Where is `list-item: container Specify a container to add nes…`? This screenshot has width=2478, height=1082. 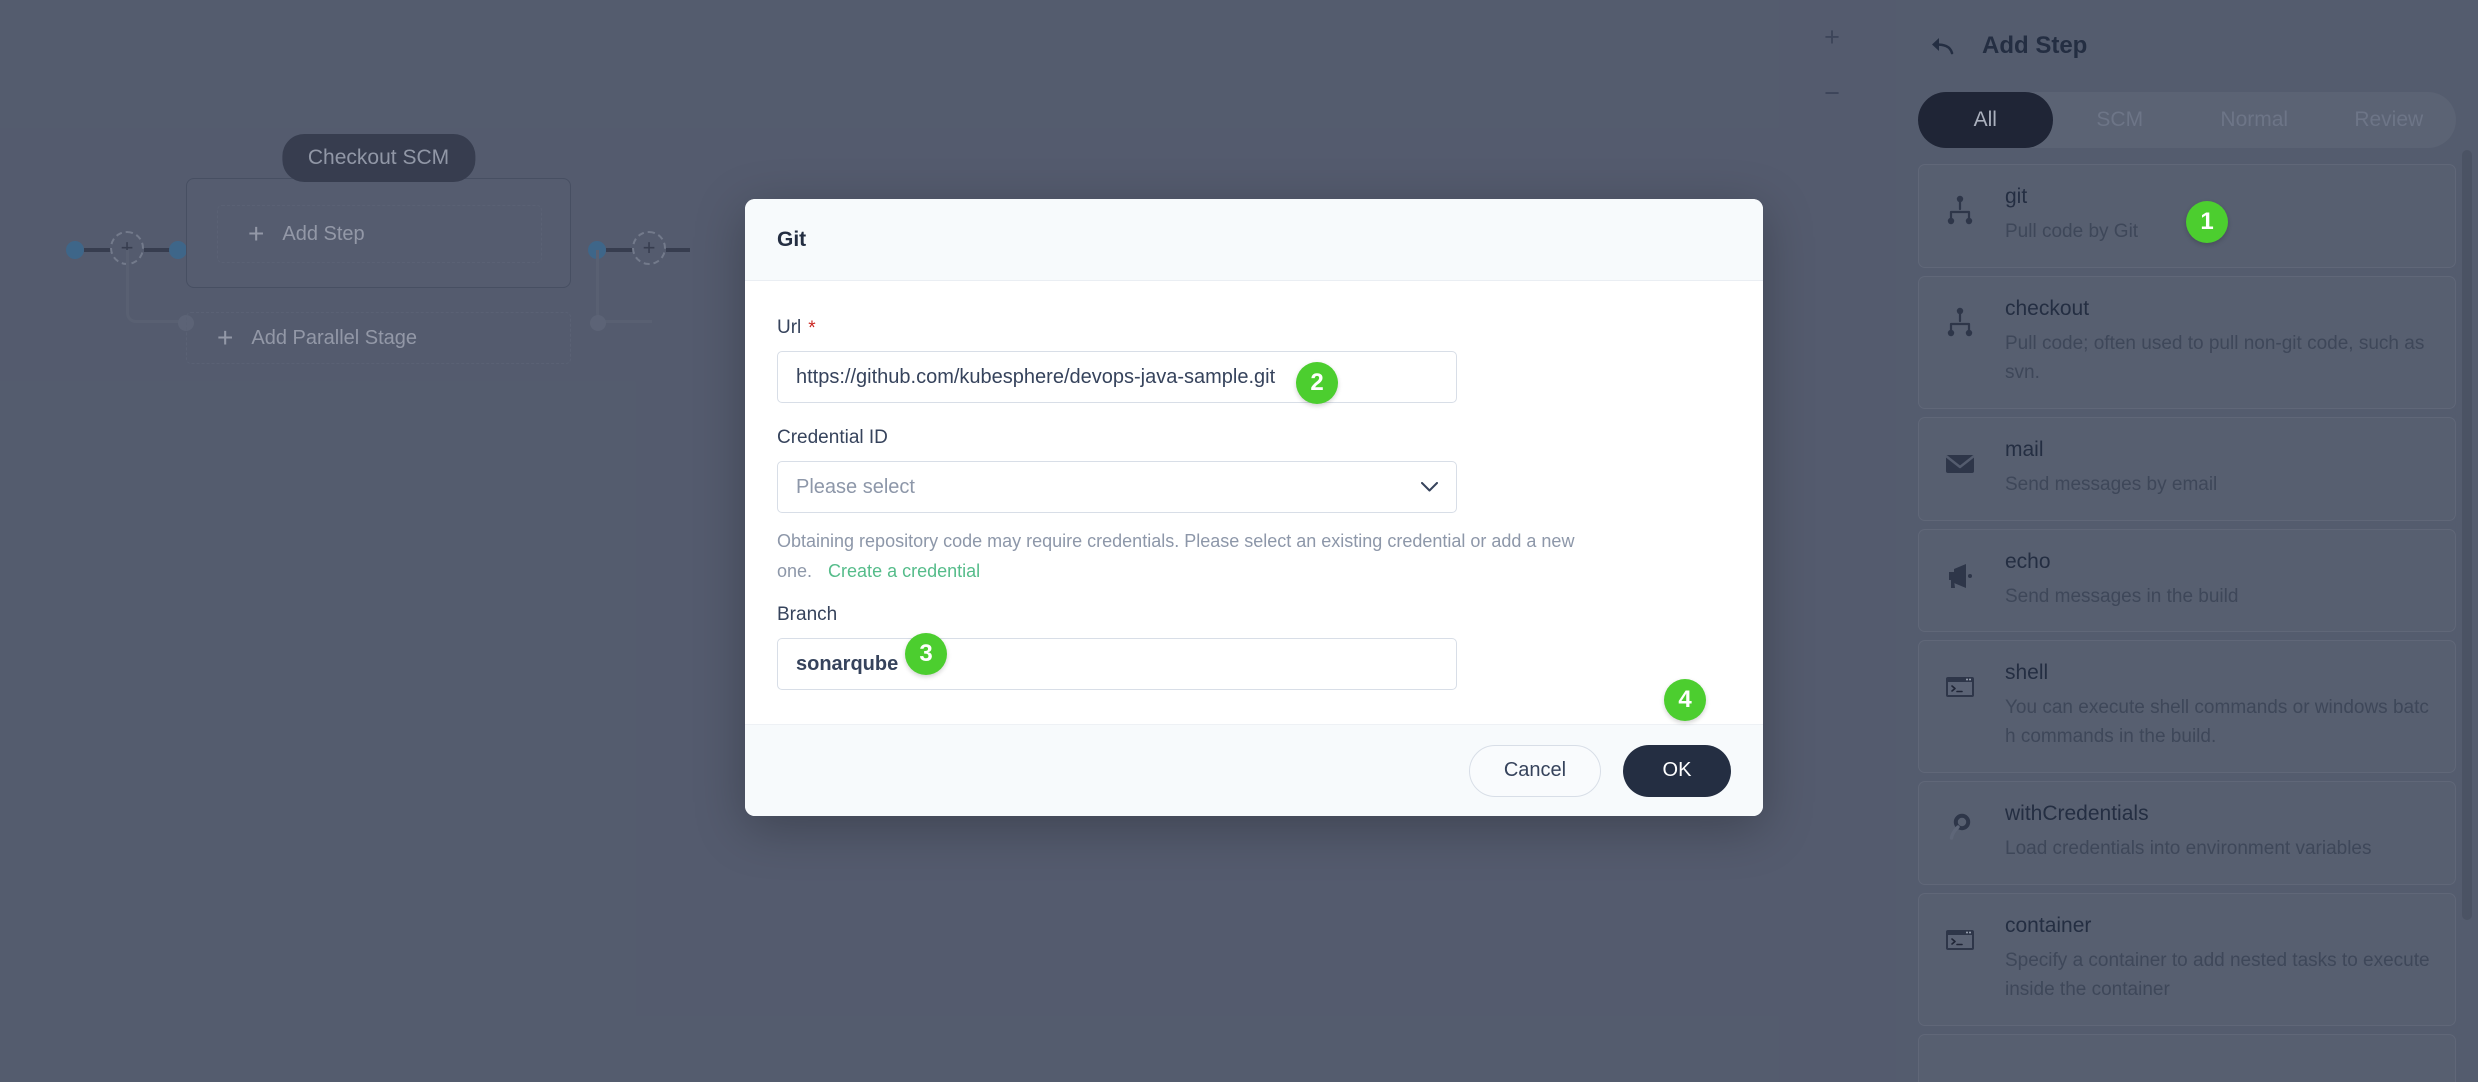
list-item: container Specify a container to add nes… is located at coordinates (2187, 959).